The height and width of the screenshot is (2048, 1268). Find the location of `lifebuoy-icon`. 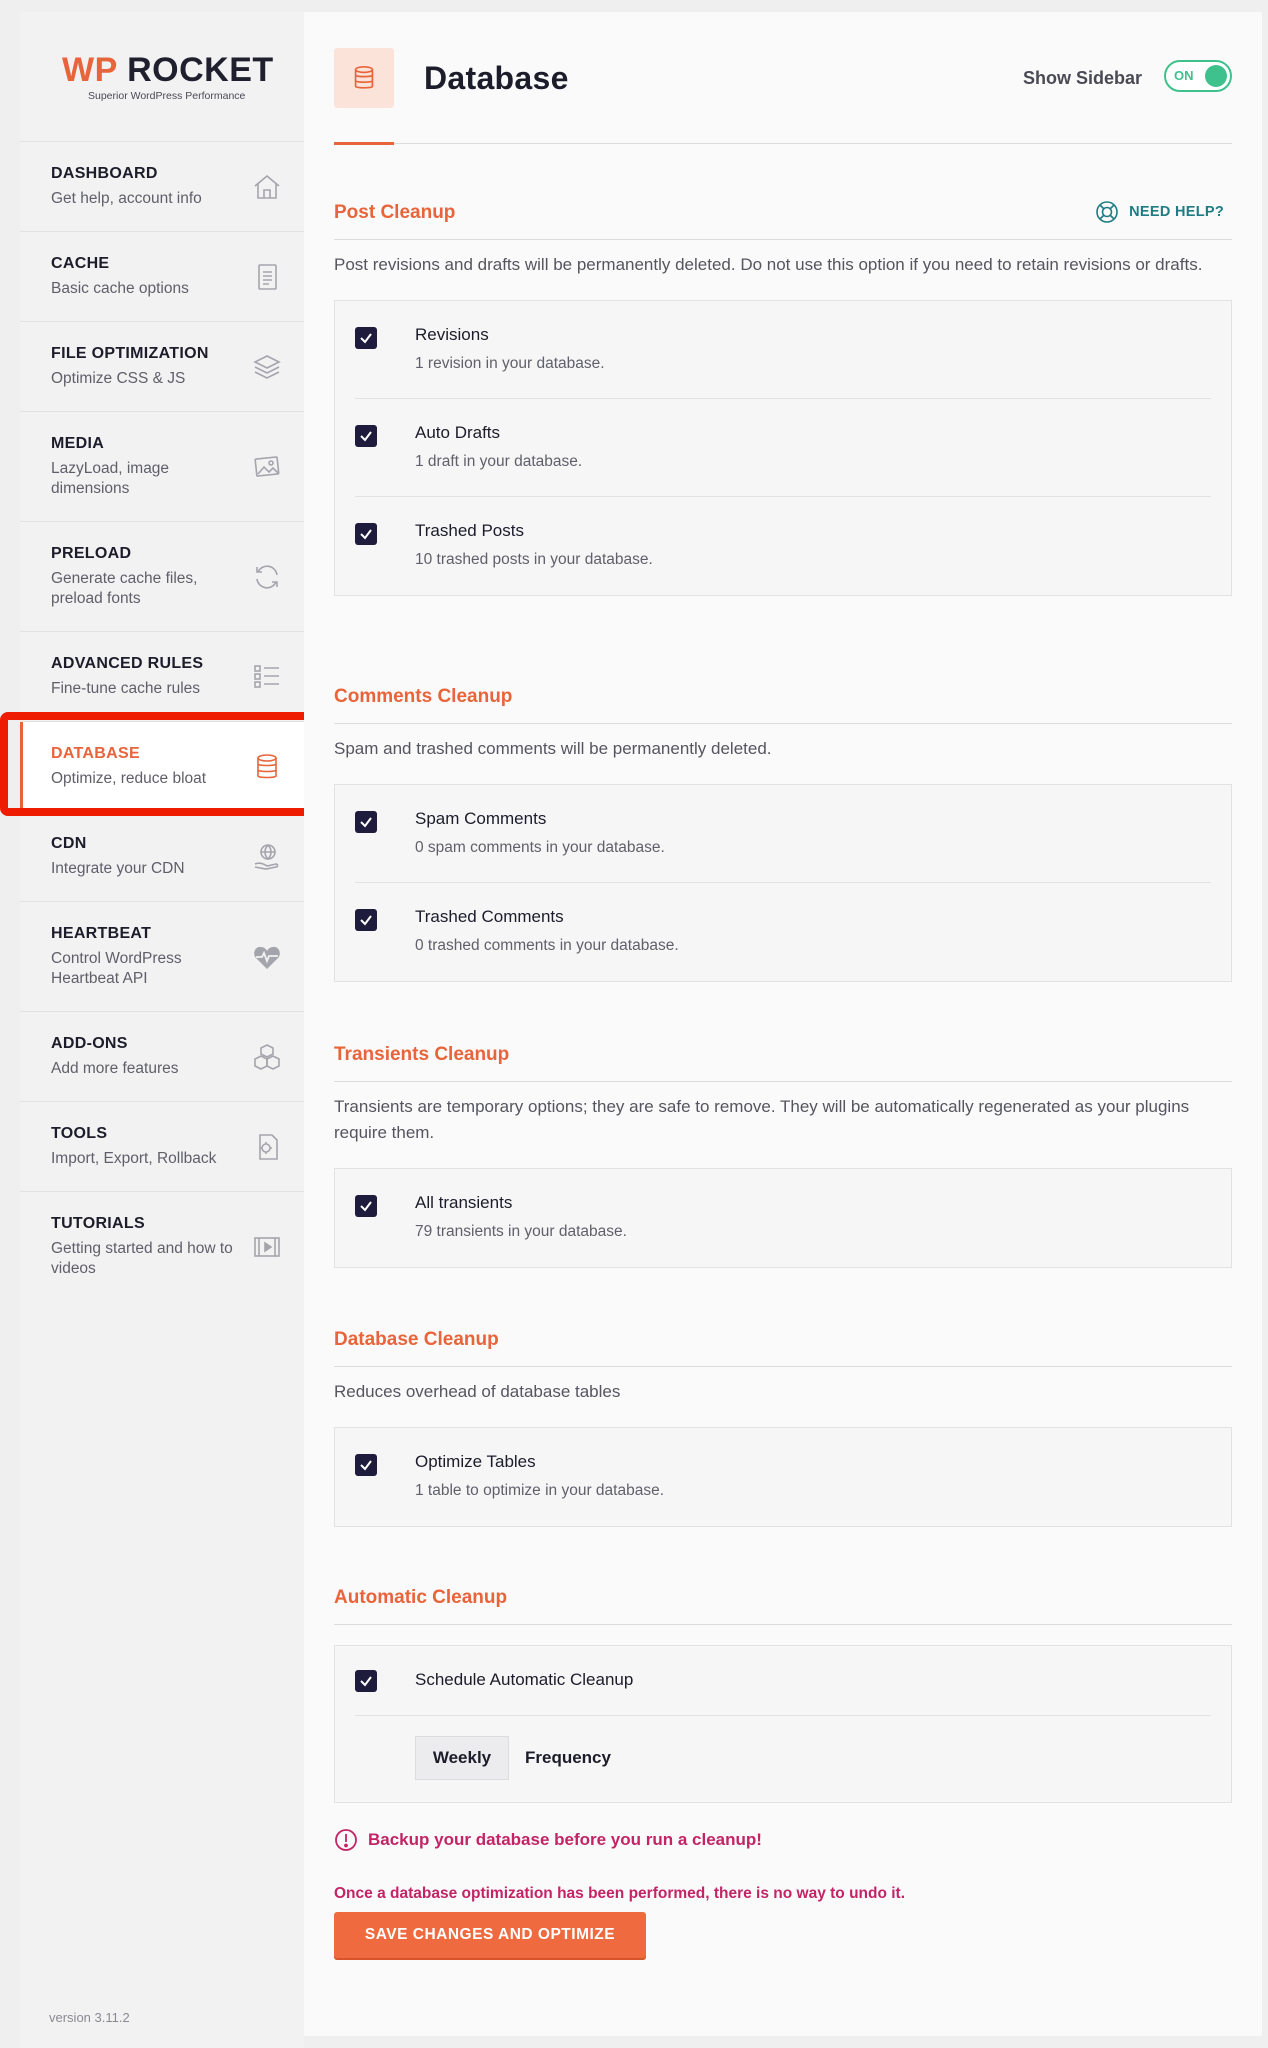

lifebuoy-icon is located at coordinates (1107, 212).